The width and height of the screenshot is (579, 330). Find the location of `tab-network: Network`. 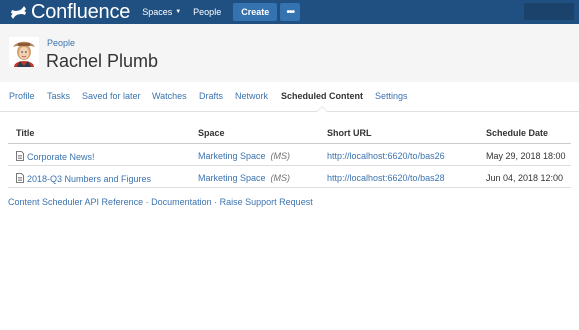

tab-network: Network is located at coordinates (251, 96).